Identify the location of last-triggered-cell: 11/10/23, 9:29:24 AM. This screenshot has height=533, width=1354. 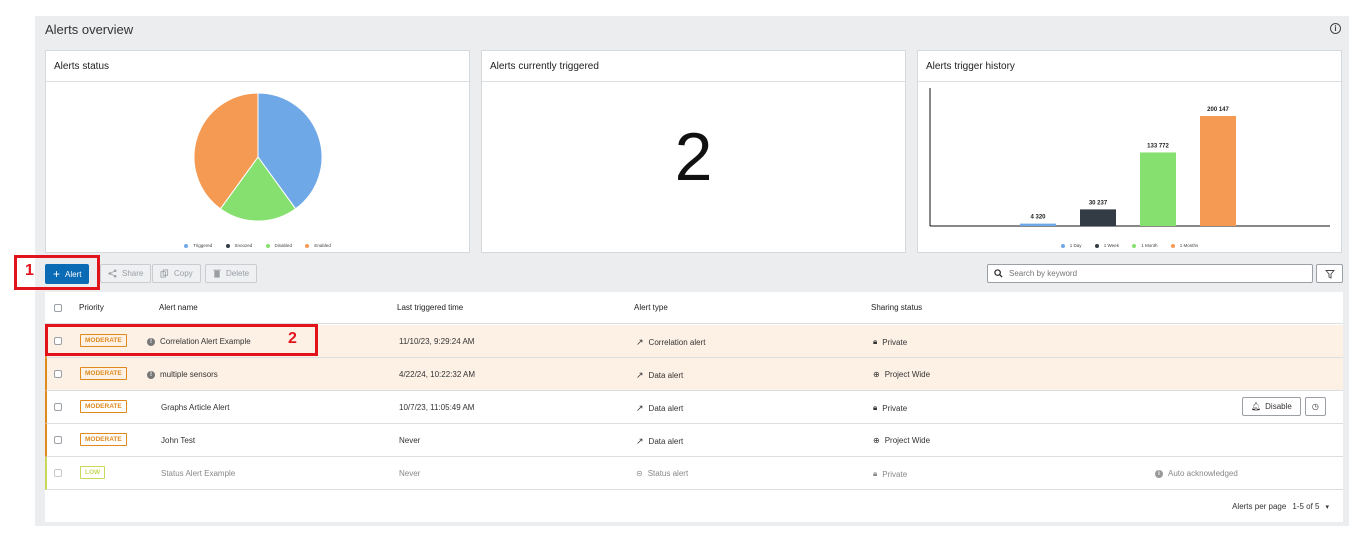
(437, 341).